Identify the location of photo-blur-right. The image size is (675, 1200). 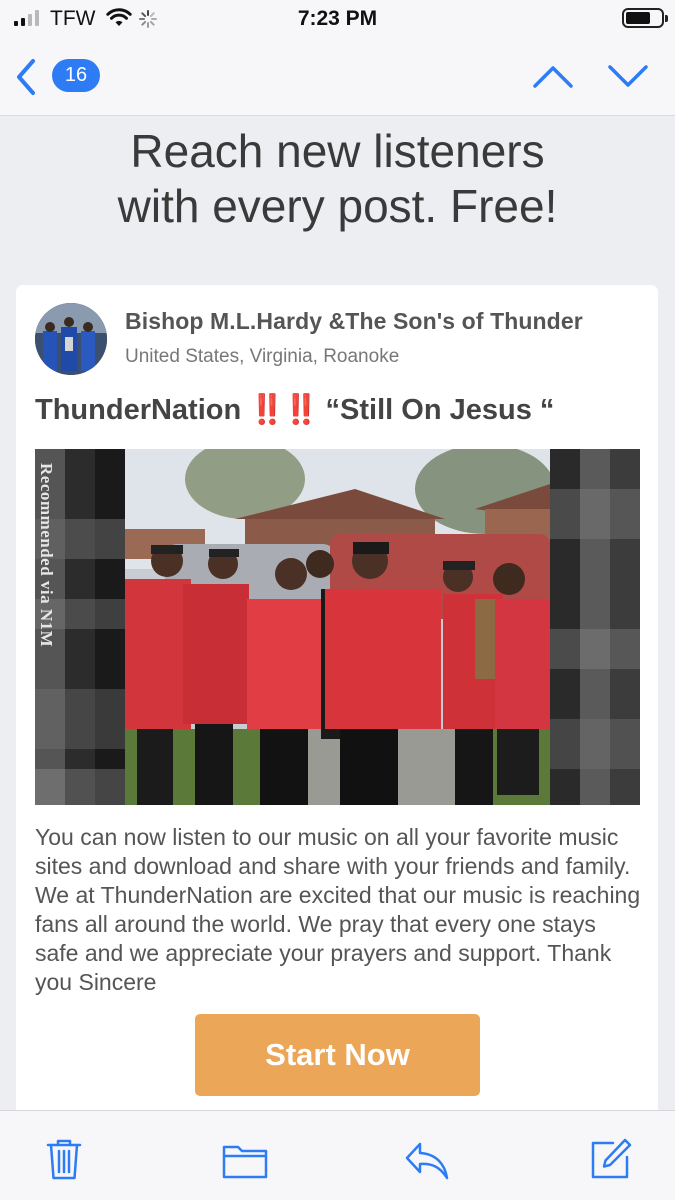
(595, 627).